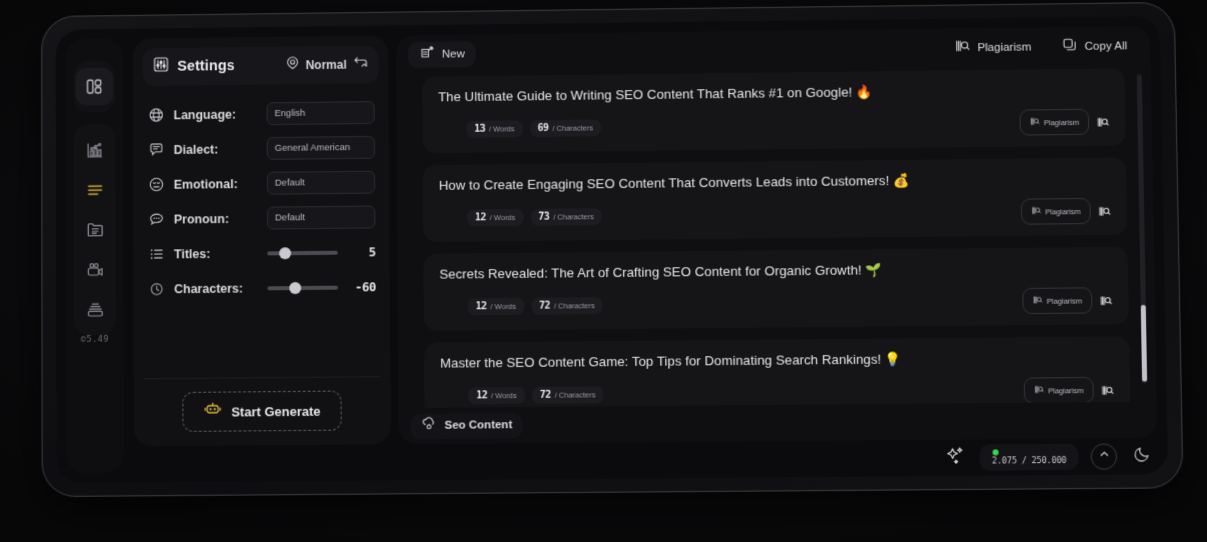 The width and height of the screenshot is (1207, 542). I want to click on video-camera-icon, so click(94, 269).